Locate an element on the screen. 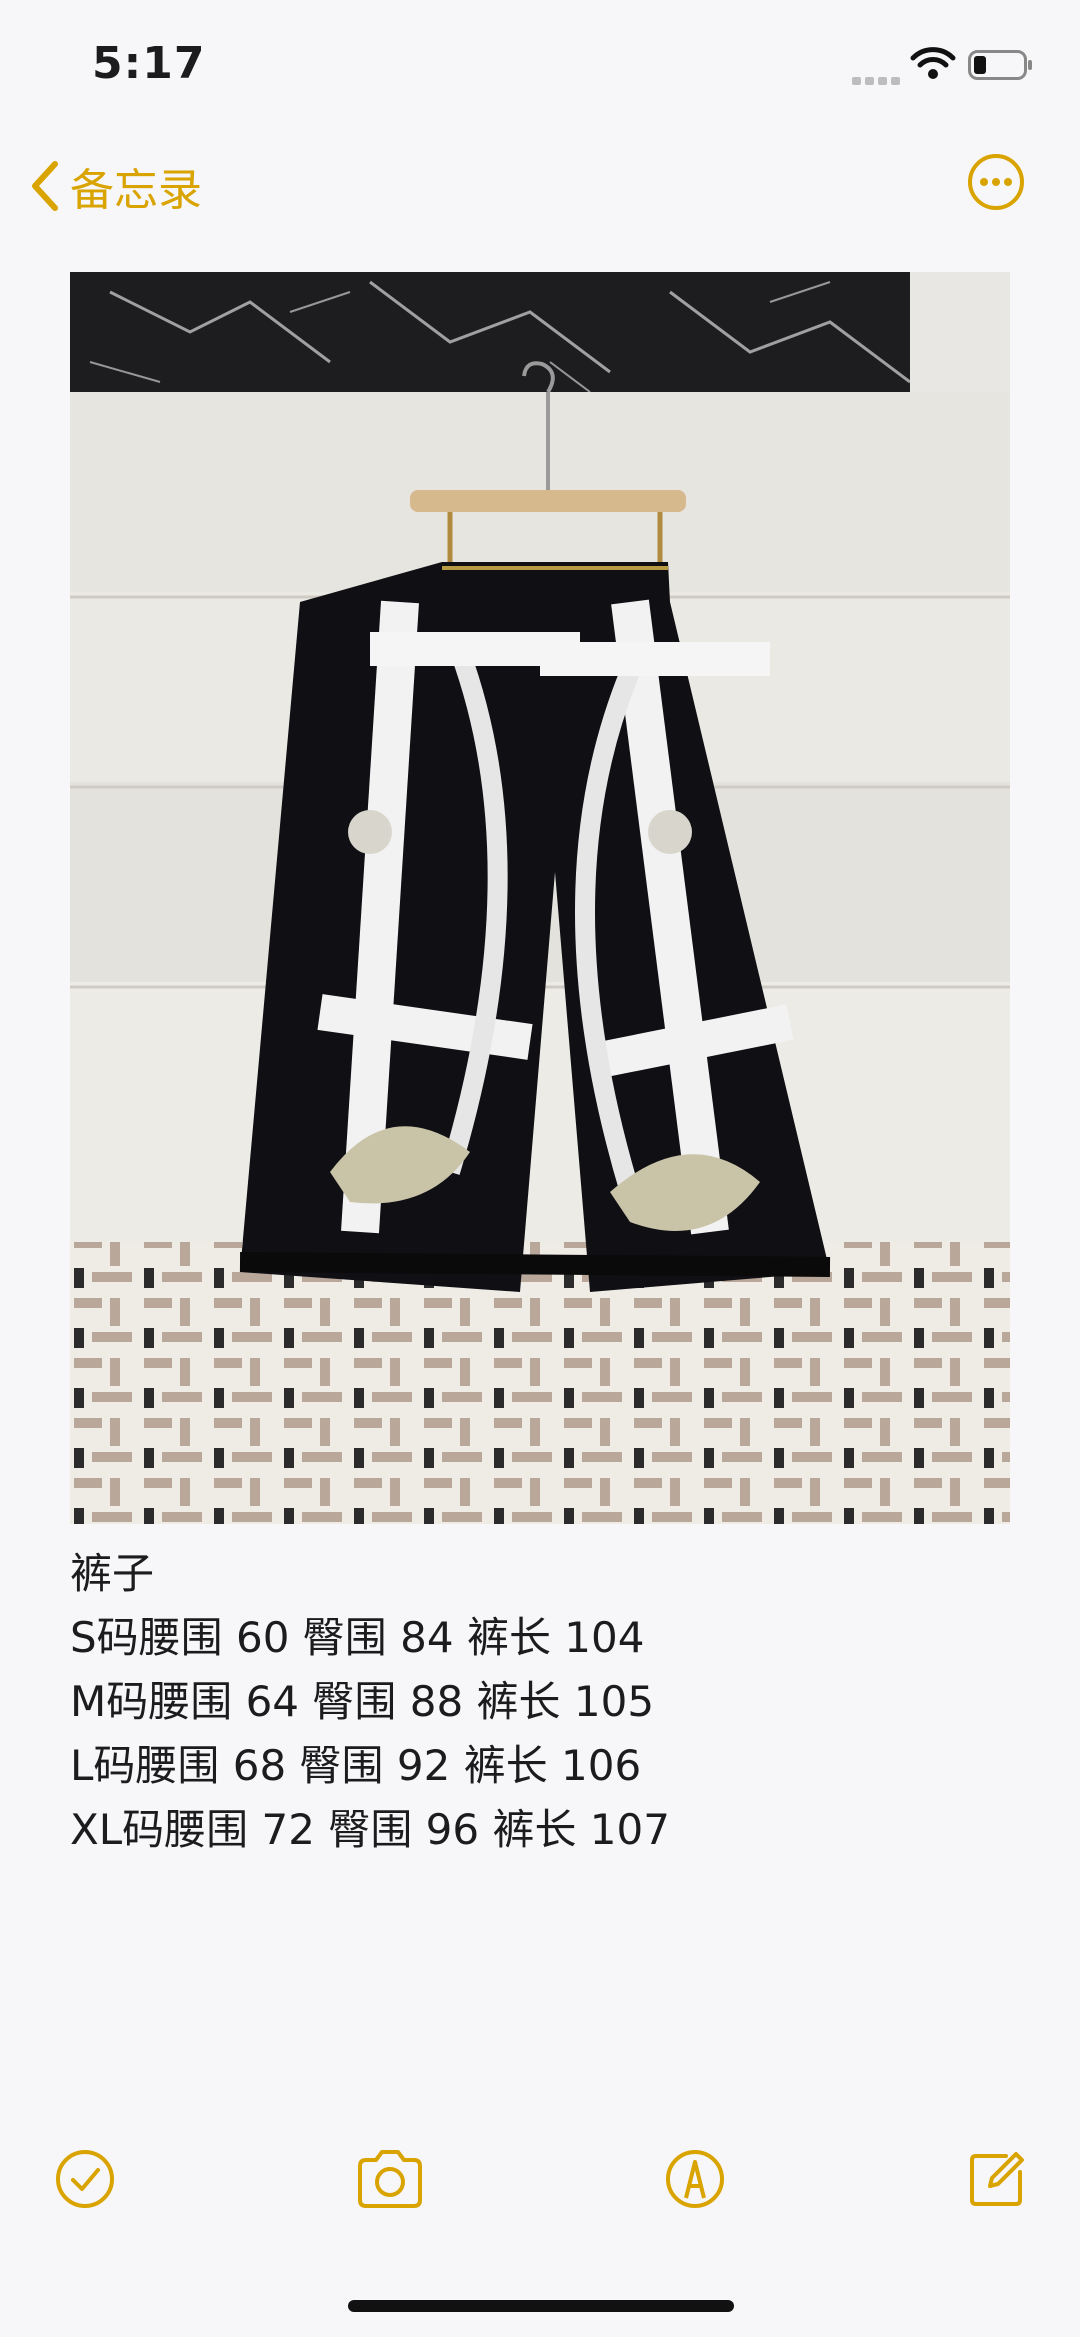 The image size is (1080, 2337). markup-pen-icon is located at coordinates (695, 2179).